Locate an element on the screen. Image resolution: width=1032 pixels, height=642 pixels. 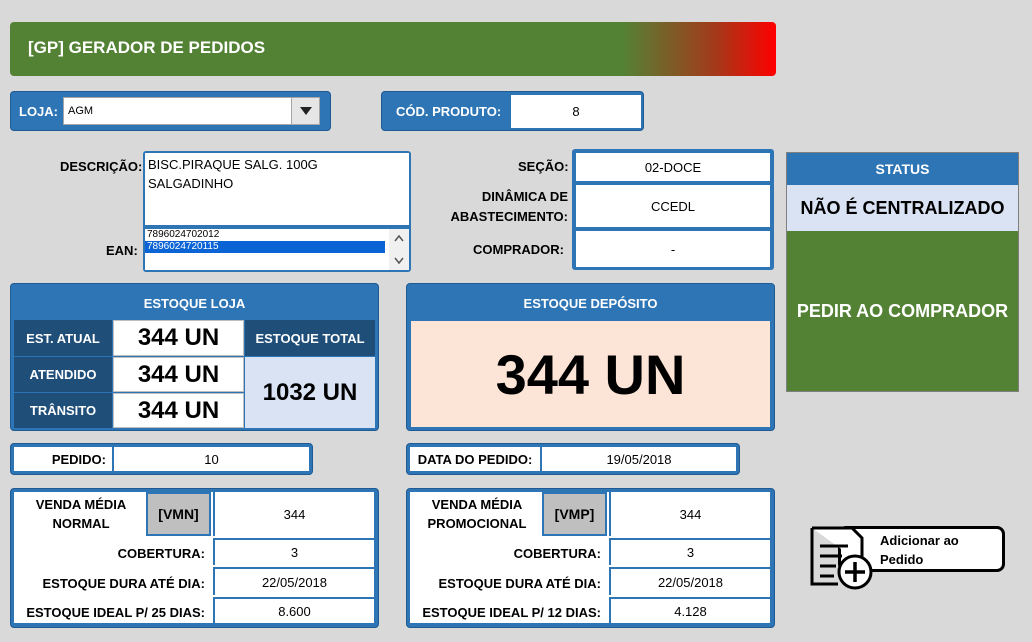
ean-item-1: 7896024720115 is located at coordinates (265, 247).